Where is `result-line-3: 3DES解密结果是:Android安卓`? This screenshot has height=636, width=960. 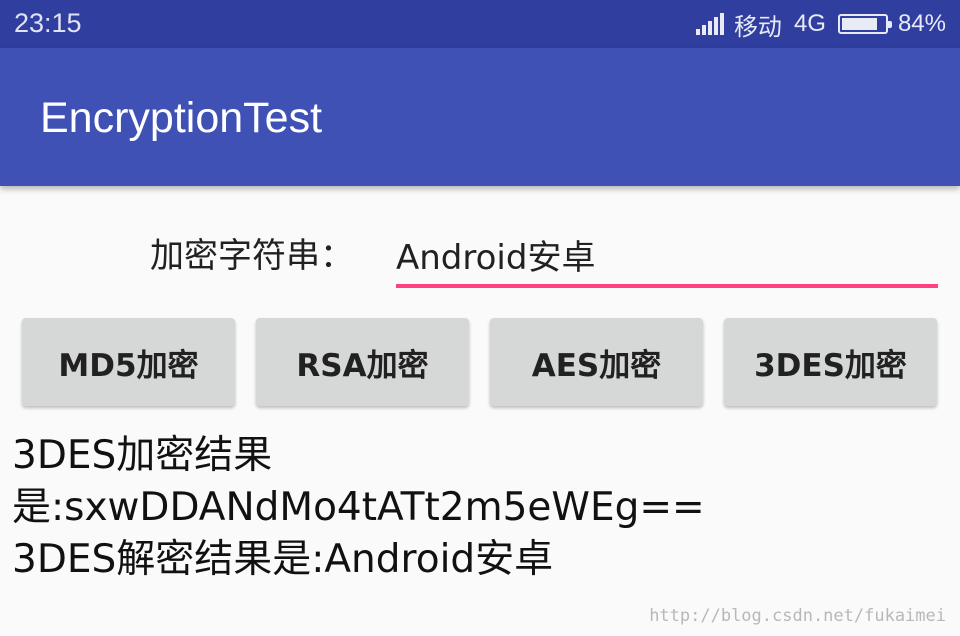 result-line-3: 3DES解密结果是:Android安卓 is located at coordinates (283, 559).